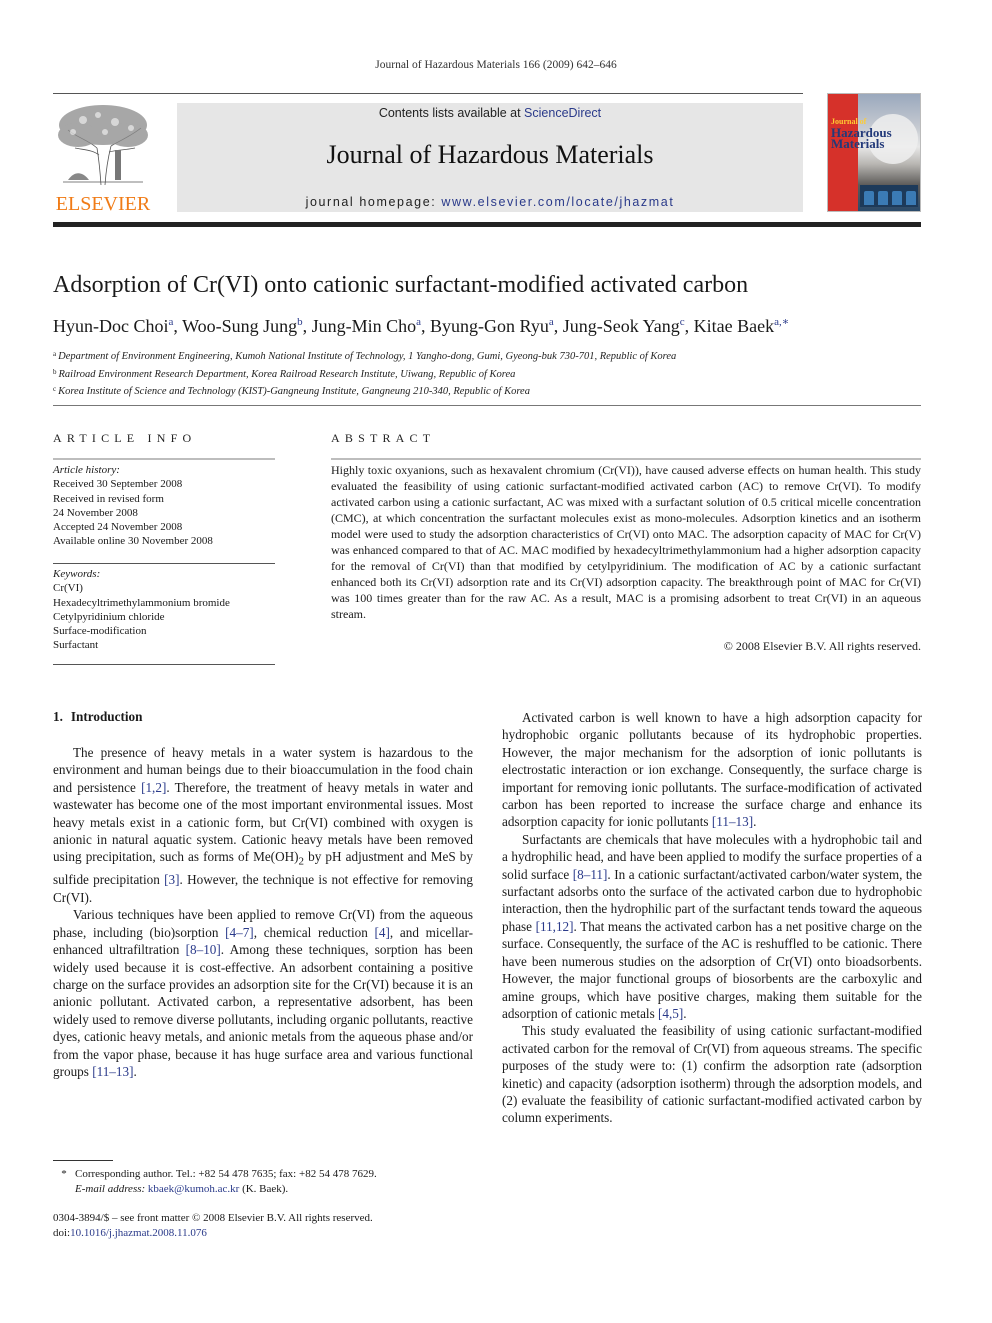 This screenshot has width=992, height=1323. Describe the element at coordinates (64, 1174) in the screenshot. I see `footnote-marker: *` at that location.